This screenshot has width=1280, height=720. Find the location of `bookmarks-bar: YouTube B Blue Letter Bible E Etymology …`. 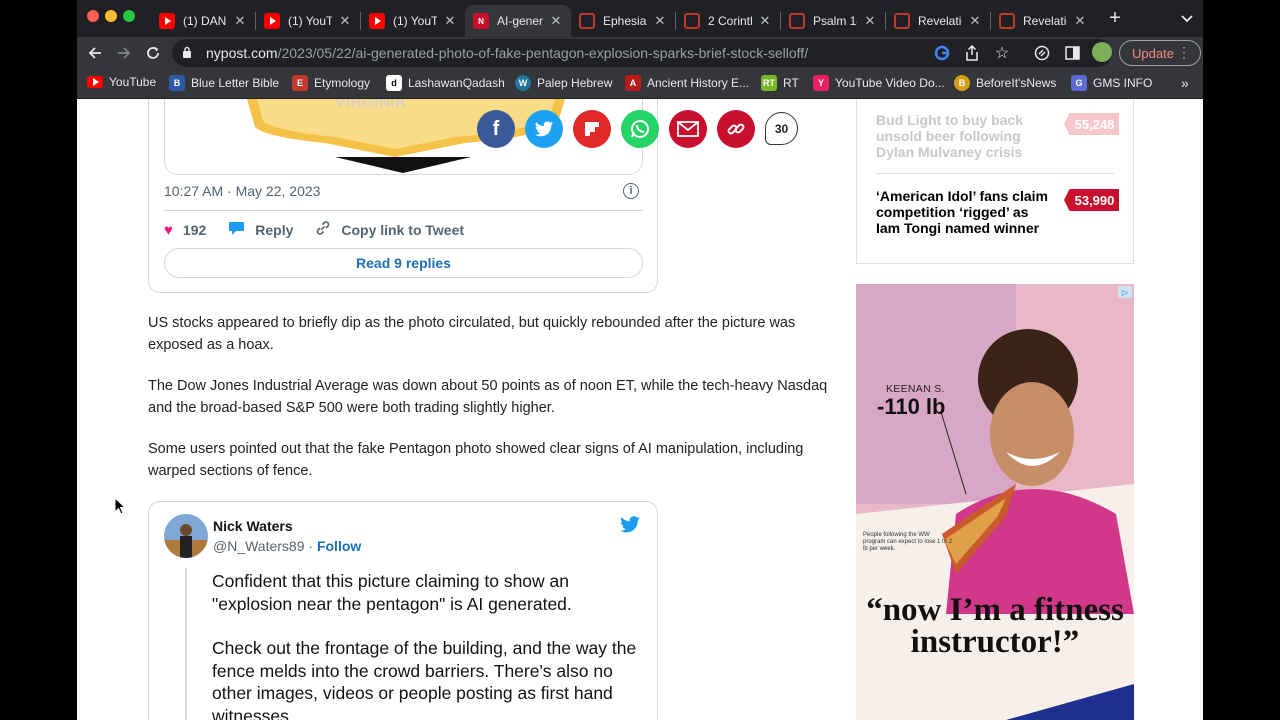

bookmarks-bar: YouTube B Blue Letter Bible E Etymology … is located at coordinates (640, 84).